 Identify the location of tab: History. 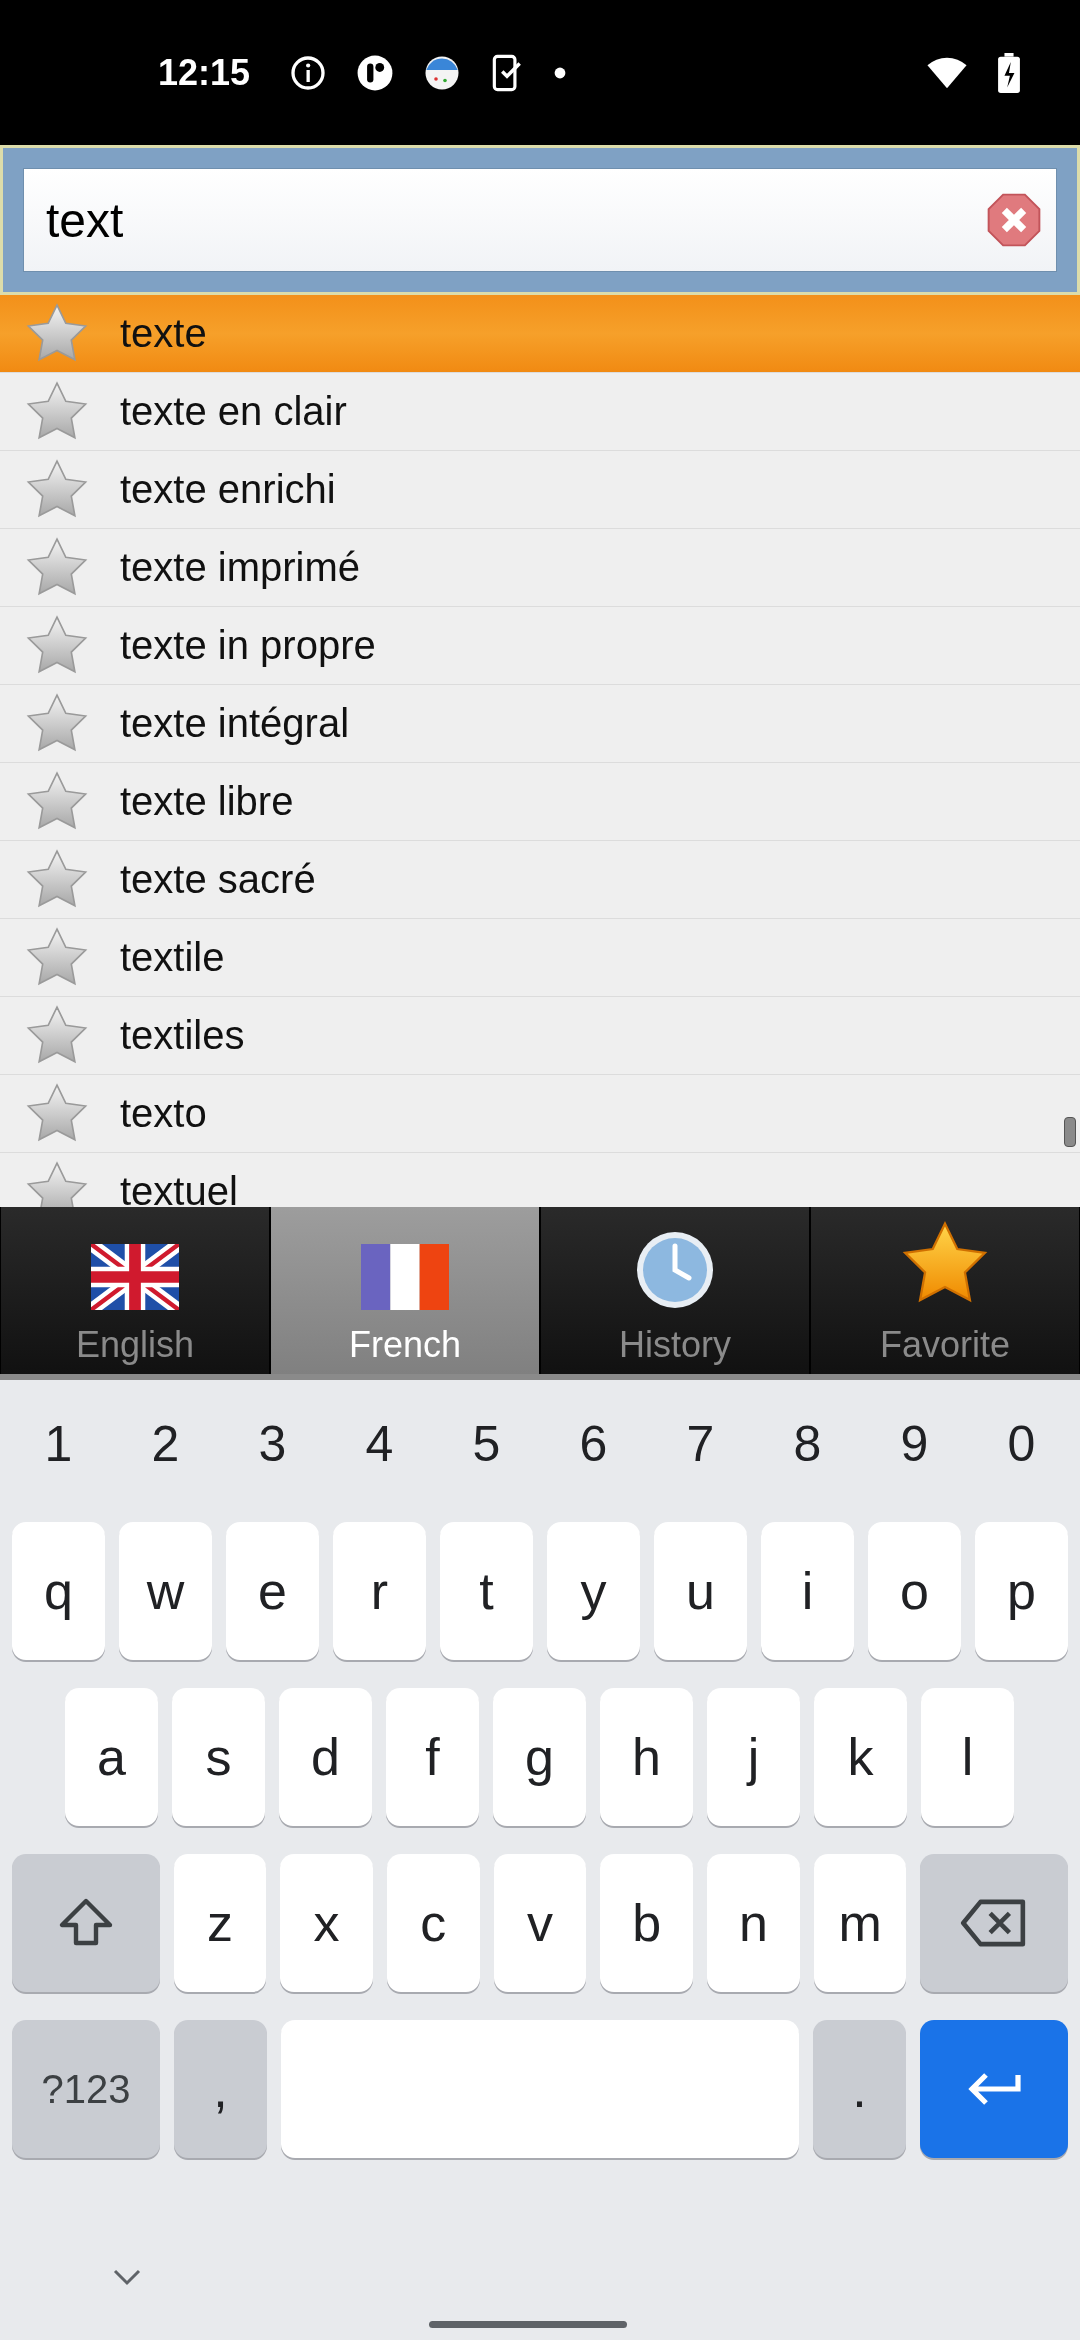
(675, 1290).